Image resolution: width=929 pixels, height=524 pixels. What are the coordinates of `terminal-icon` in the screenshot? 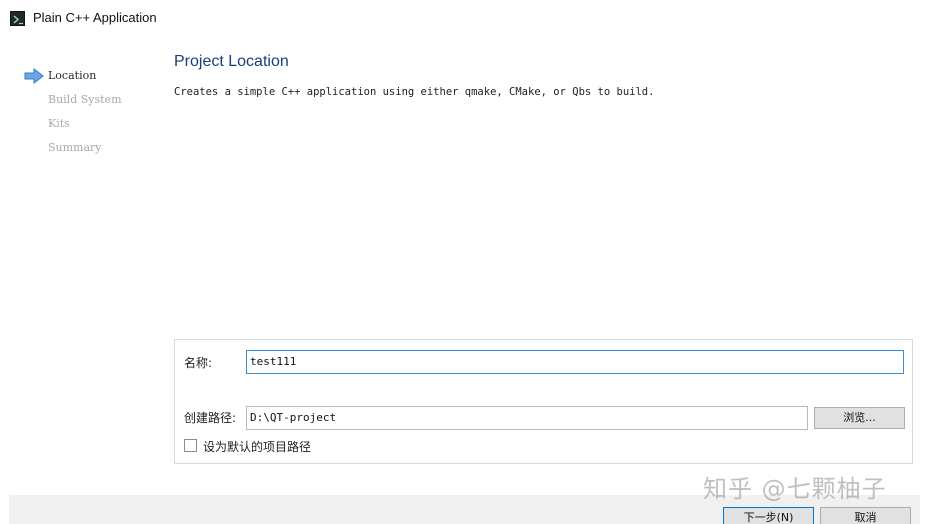 It's located at (17, 18).